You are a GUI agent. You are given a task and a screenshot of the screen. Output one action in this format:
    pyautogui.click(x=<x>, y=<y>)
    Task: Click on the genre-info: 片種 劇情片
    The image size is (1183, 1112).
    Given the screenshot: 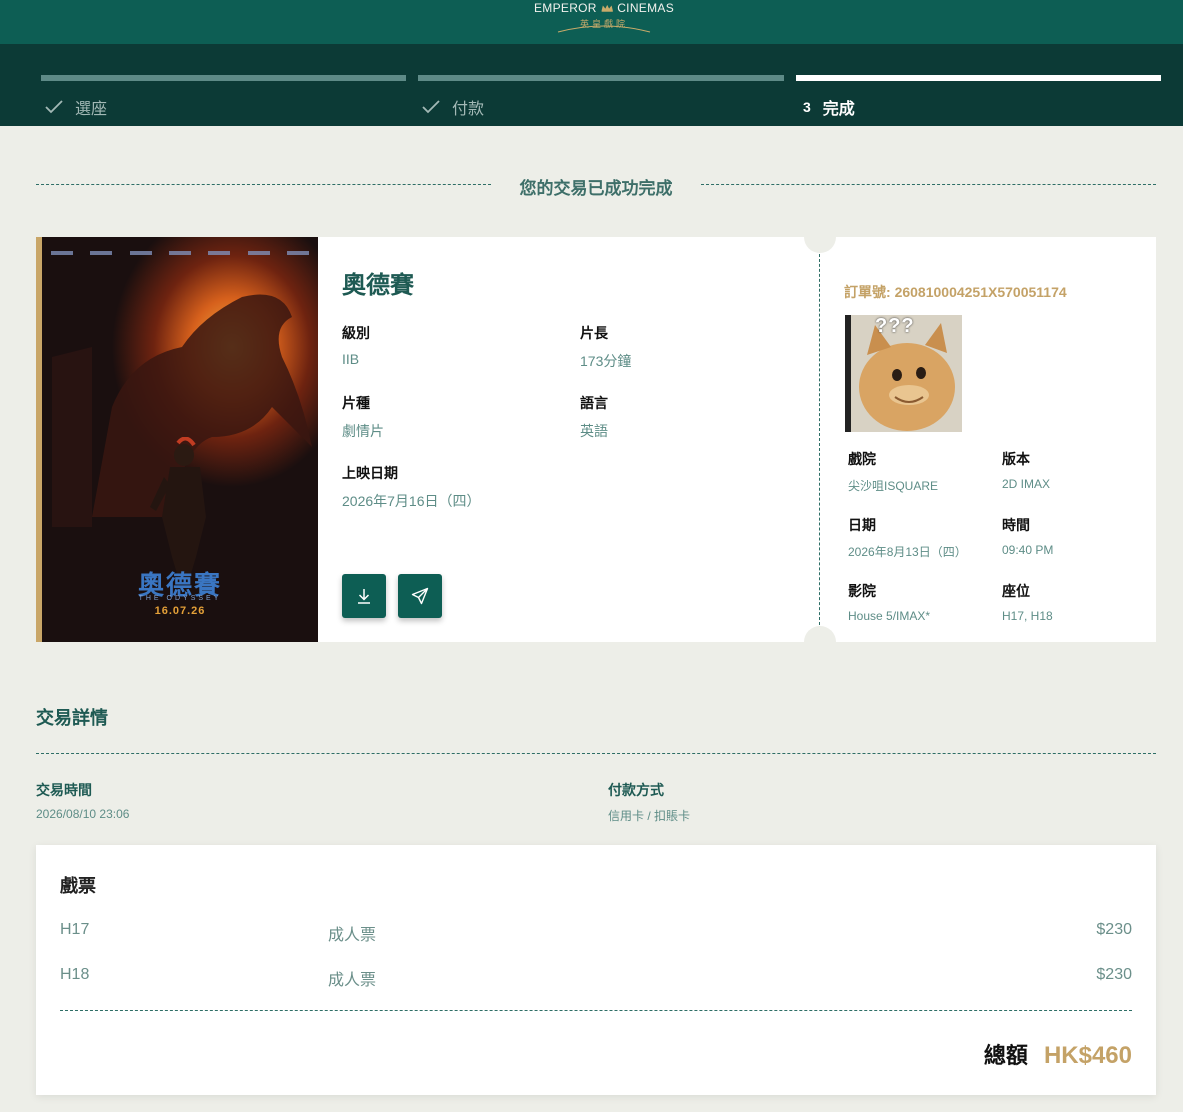 What is the action you would take?
    pyautogui.click(x=363, y=417)
    